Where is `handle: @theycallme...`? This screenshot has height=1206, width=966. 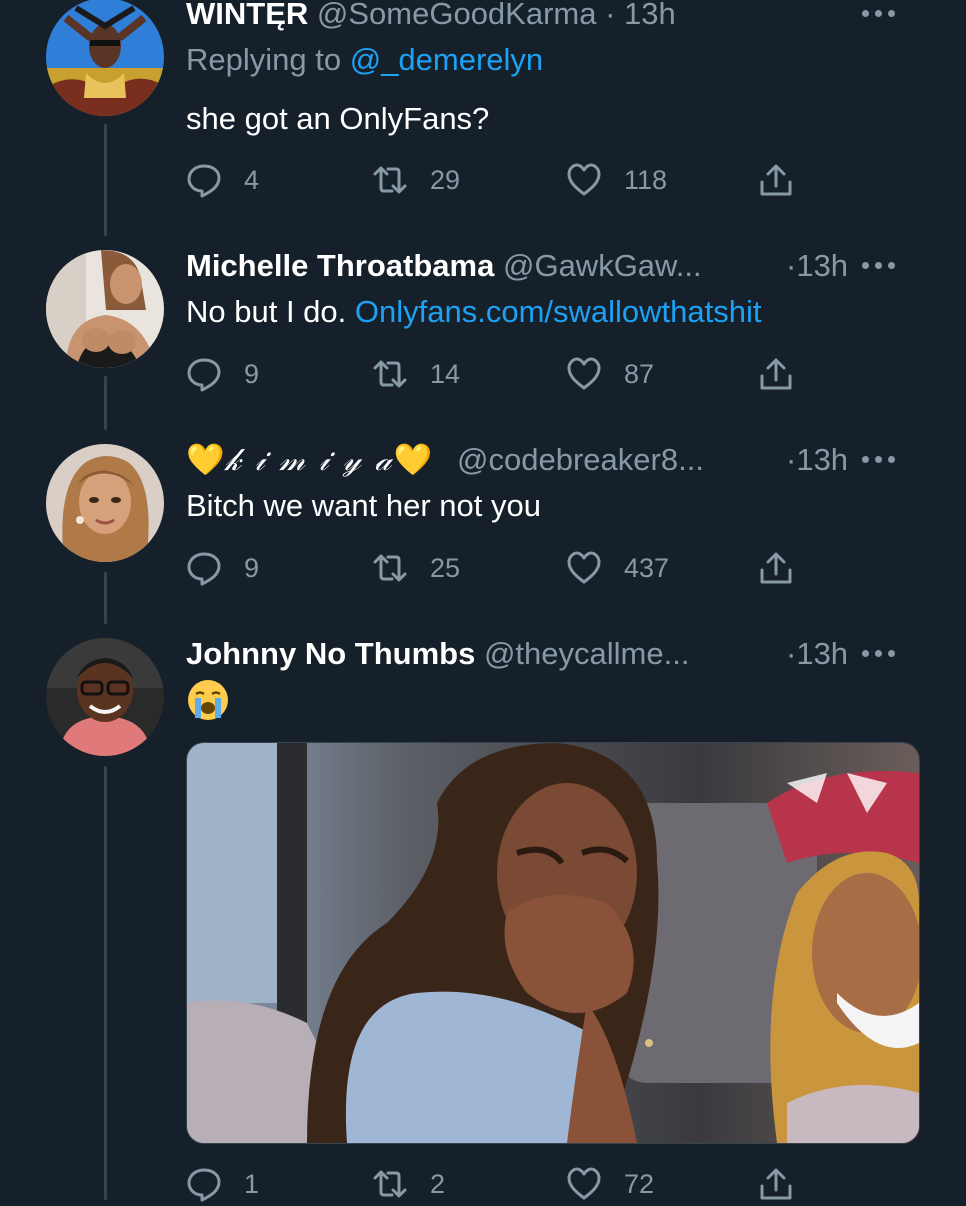 handle: @theycallme... is located at coordinates (586, 653).